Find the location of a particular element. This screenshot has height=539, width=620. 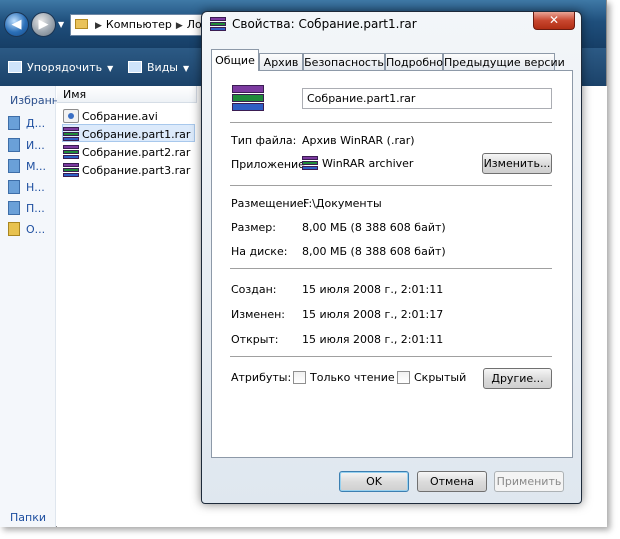

column-header-name: Имя is located at coordinates (127, 94).